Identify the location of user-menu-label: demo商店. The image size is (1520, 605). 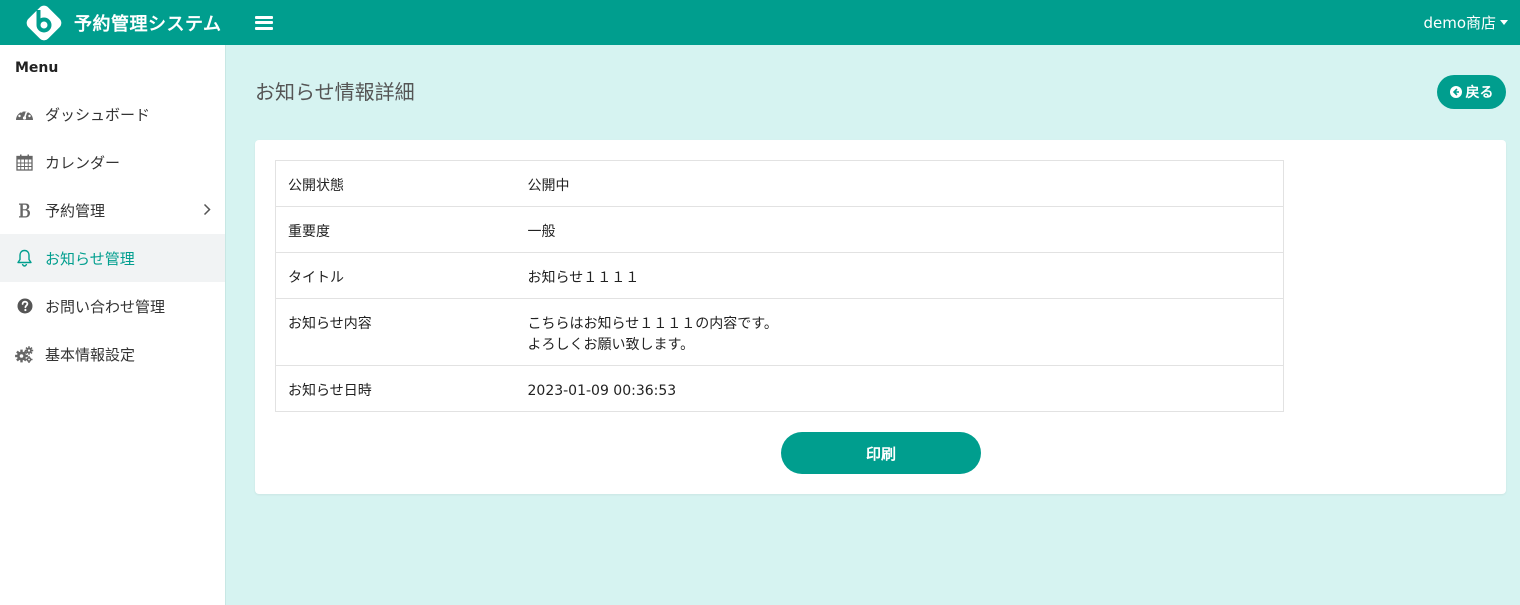
(1459, 23).